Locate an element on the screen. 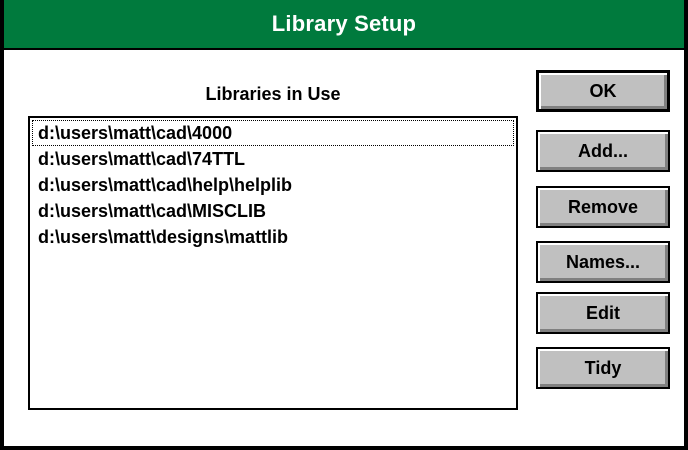  list-item: d:\users\matt\designs\mattlib is located at coordinates (273, 237).